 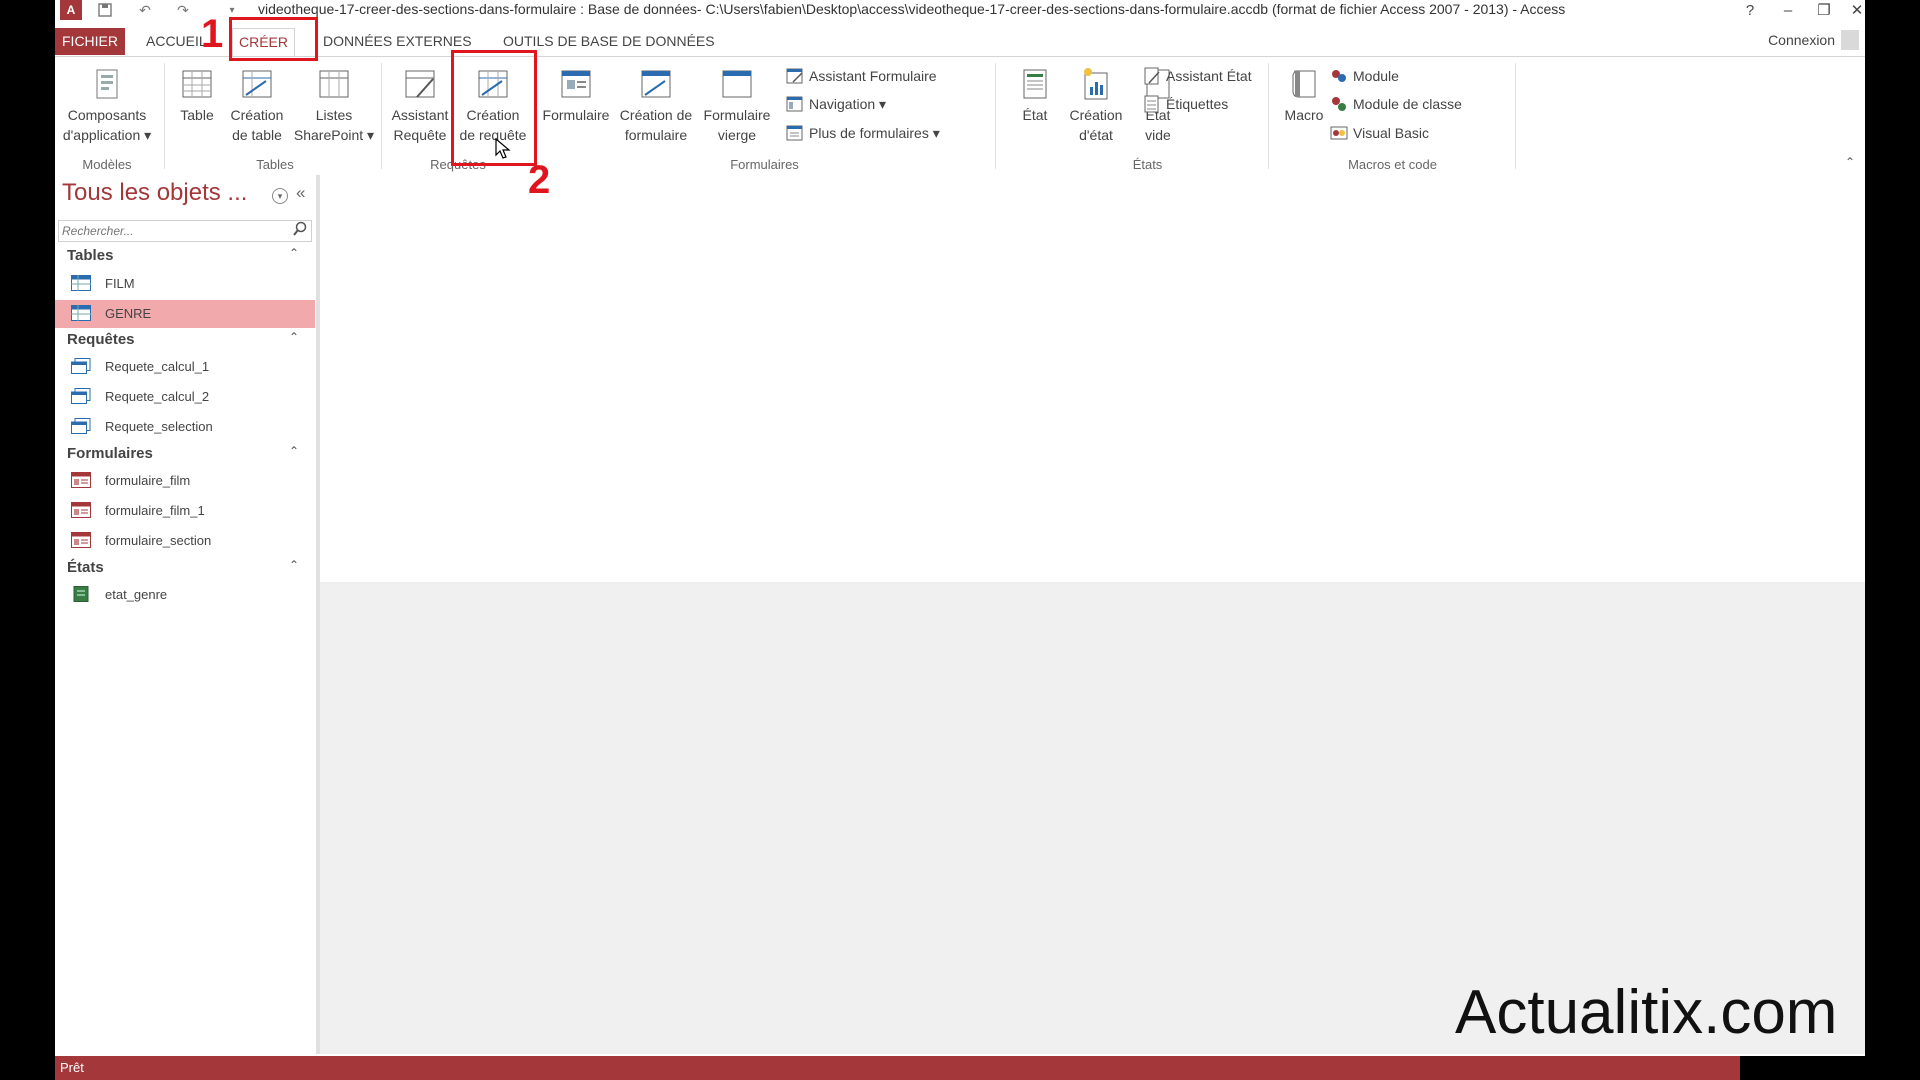 I want to click on report-label: État, so click(x=1035, y=115).